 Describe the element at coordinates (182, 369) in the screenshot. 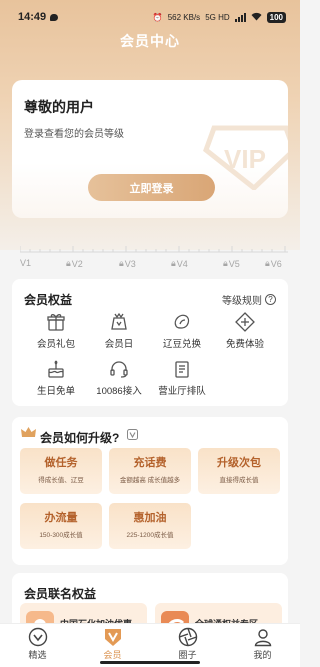

I see `queue-ticket-icon` at that location.